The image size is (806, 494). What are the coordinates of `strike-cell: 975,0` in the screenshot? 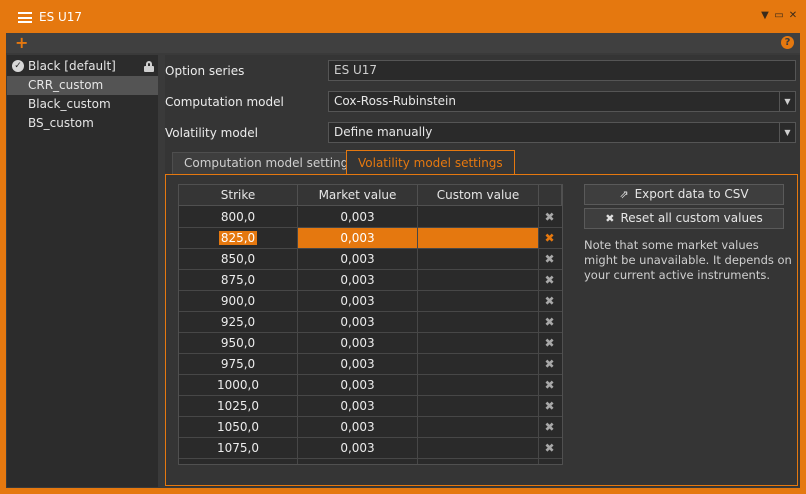 It's located at (238, 364).